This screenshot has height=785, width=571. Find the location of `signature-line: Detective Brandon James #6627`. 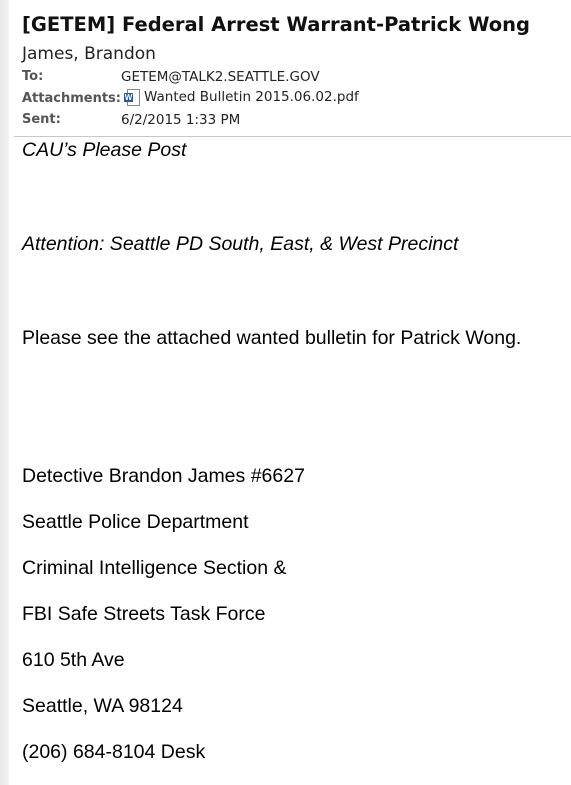

signature-line: Detective Brandon James #6627 is located at coordinates (163, 476).